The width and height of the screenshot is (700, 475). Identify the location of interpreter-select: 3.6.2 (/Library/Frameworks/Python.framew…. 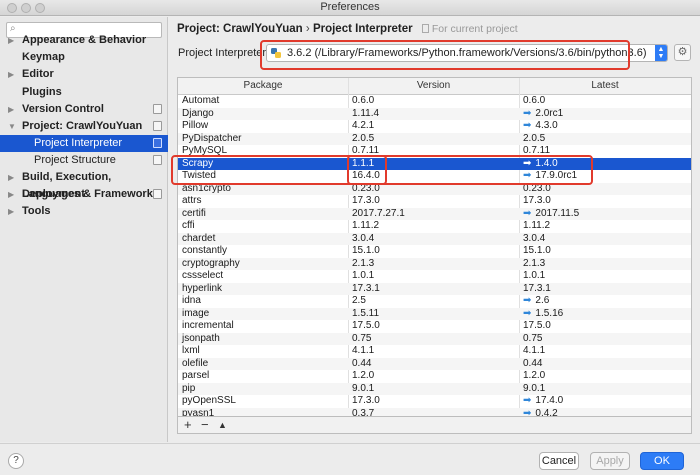
(467, 53).